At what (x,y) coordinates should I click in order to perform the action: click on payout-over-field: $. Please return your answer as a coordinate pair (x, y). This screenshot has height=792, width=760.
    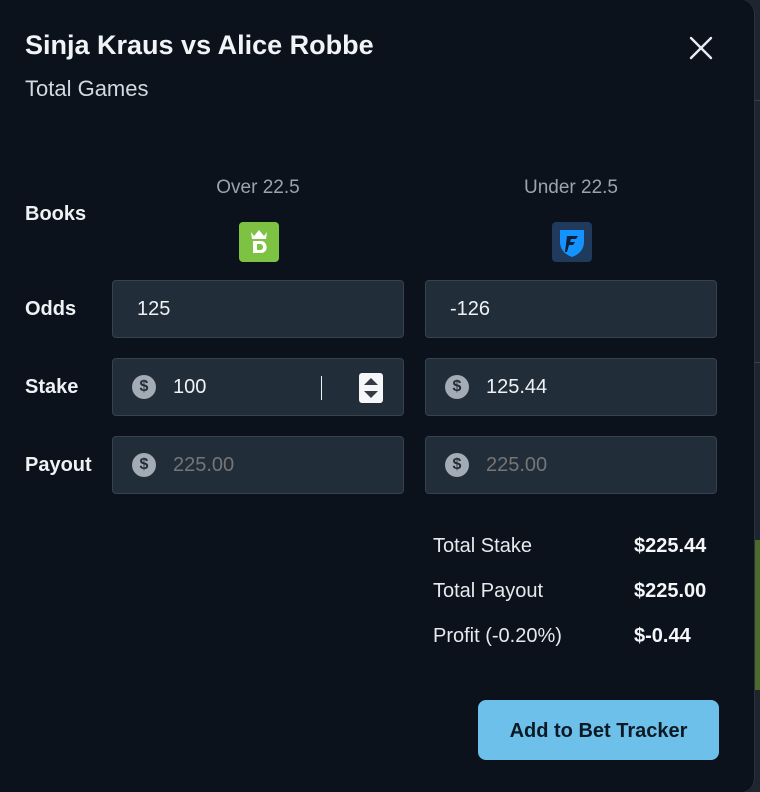
    Looking at the image, I should click on (258, 465).